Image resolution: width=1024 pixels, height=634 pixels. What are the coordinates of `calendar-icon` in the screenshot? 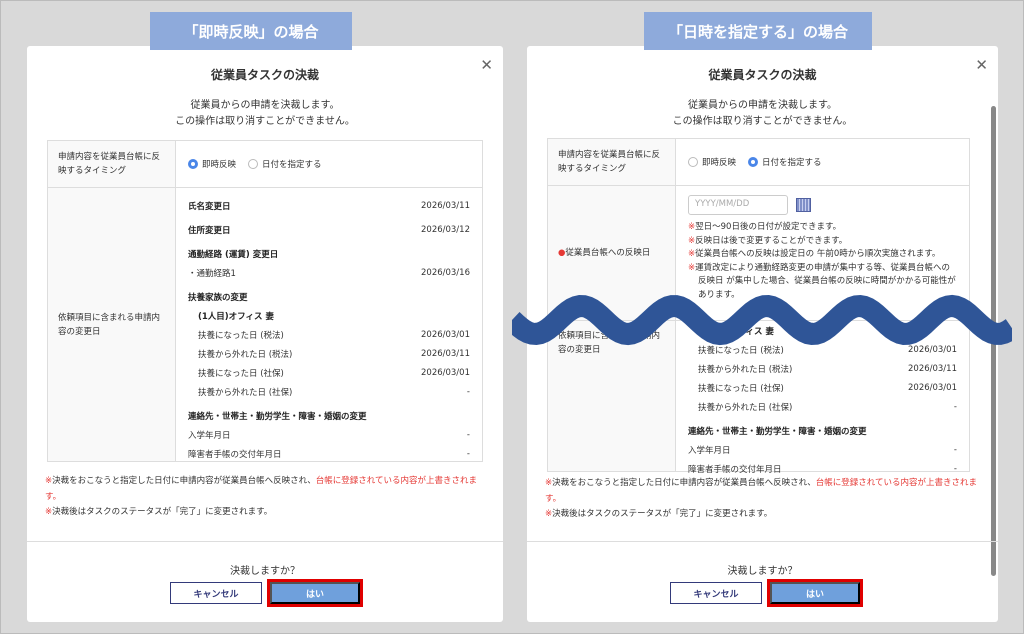 It's located at (803, 205).